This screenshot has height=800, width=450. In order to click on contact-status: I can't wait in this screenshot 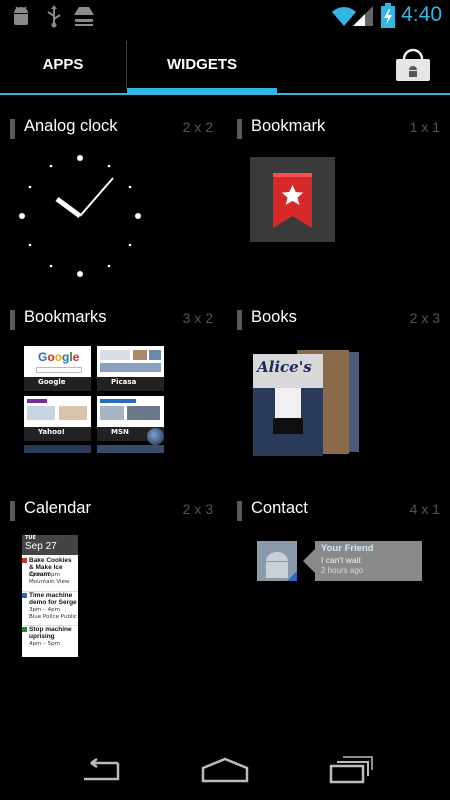, I will do `click(341, 560)`.